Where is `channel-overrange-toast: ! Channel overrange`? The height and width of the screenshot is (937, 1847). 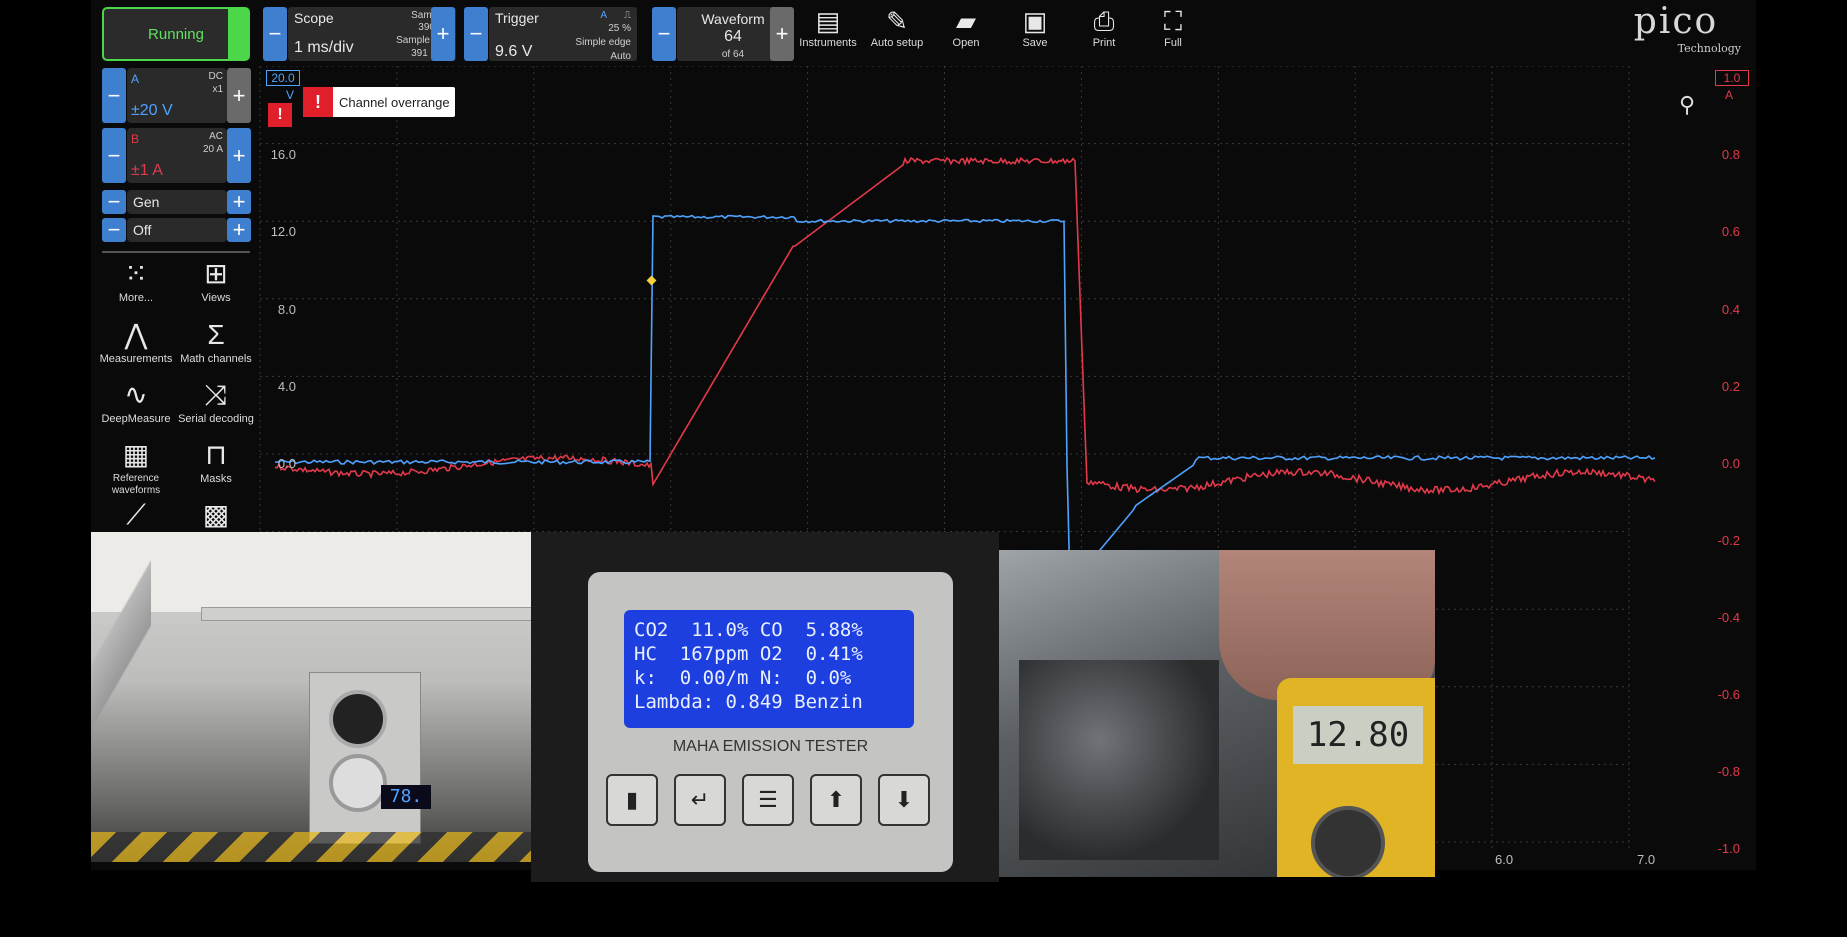
channel-overrange-toast: ! Channel overrange is located at coordinates (379, 102).